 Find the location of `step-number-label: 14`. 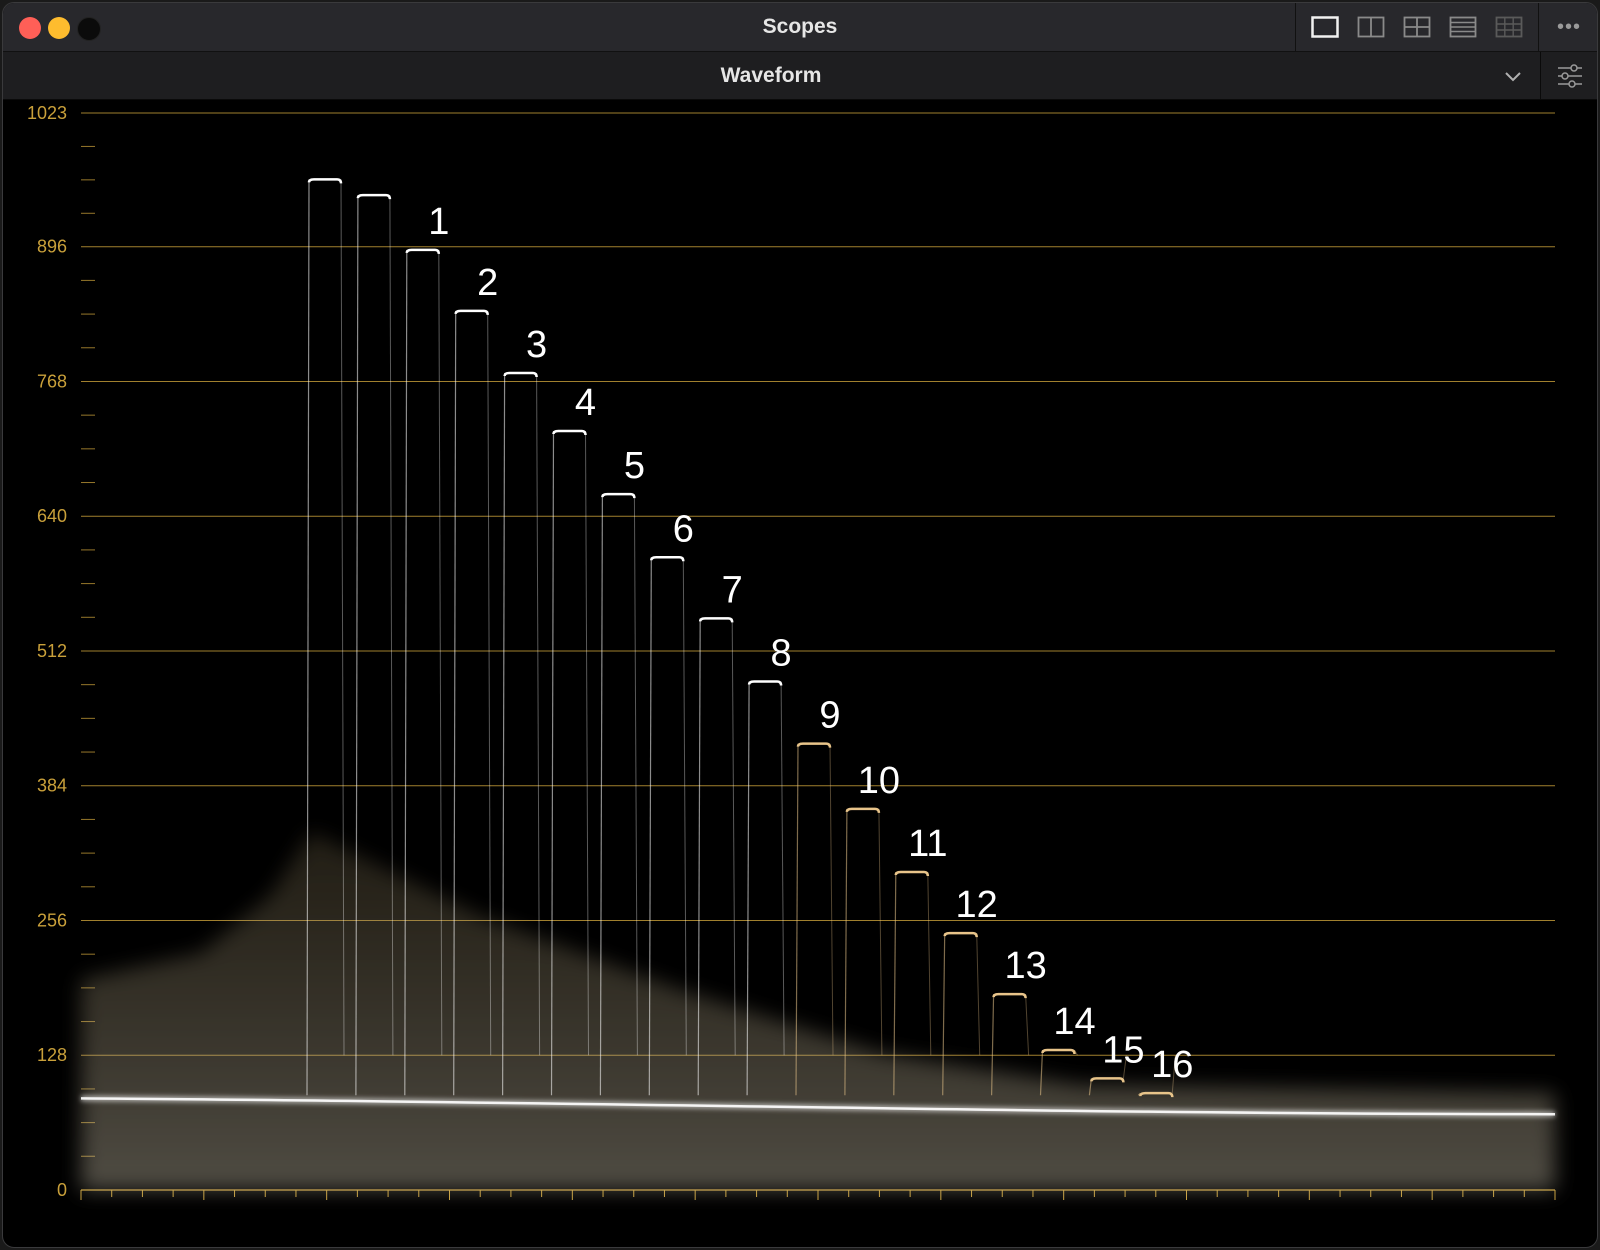

step-number-label: 14 is located at coordinates (1074, 1022).